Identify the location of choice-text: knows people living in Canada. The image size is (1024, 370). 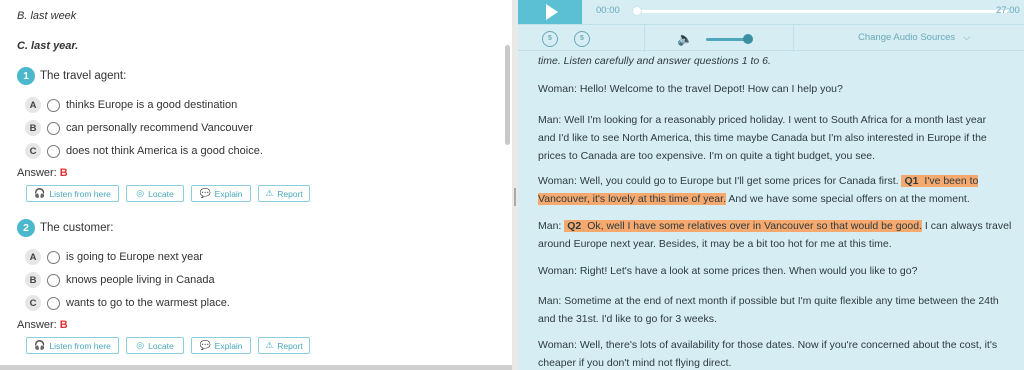
(140, 280).